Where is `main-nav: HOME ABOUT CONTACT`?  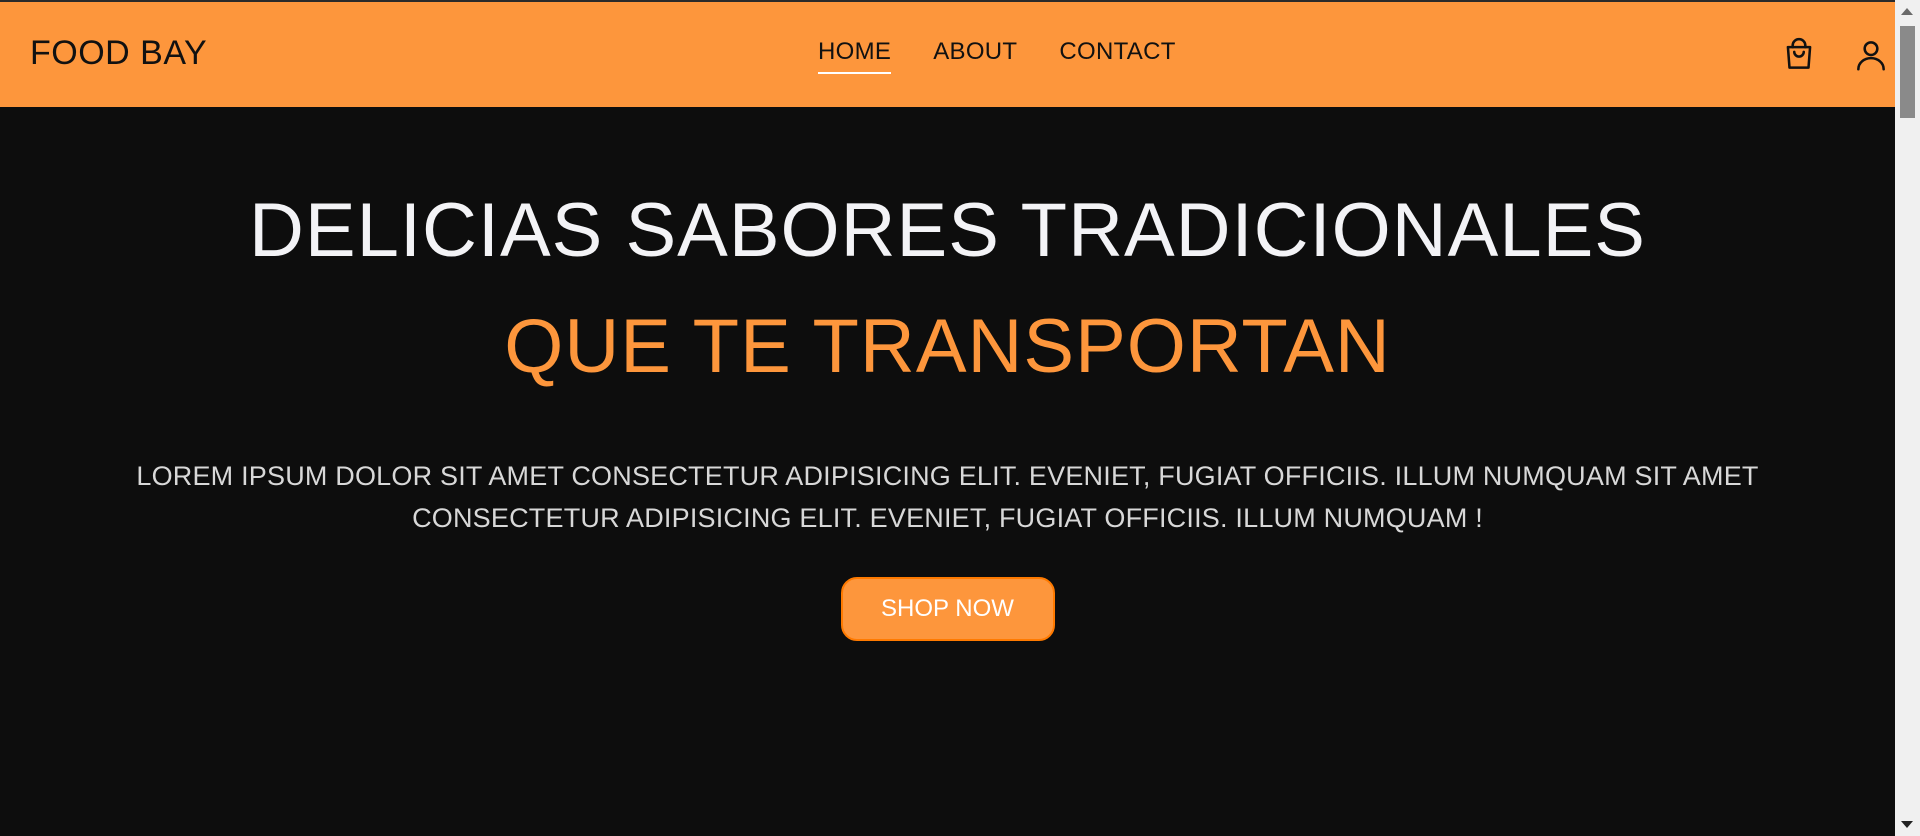 main-nav: HOME ABOUT CONTACT is located at coordinates (997, 56).